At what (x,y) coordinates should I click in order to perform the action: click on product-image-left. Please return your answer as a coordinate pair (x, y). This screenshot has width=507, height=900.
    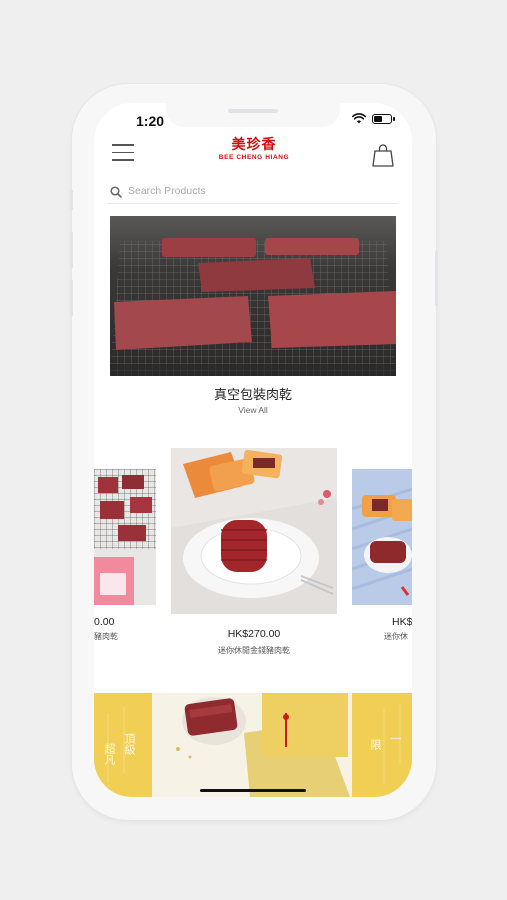
    Looking at the image, I should click on (125, 537).